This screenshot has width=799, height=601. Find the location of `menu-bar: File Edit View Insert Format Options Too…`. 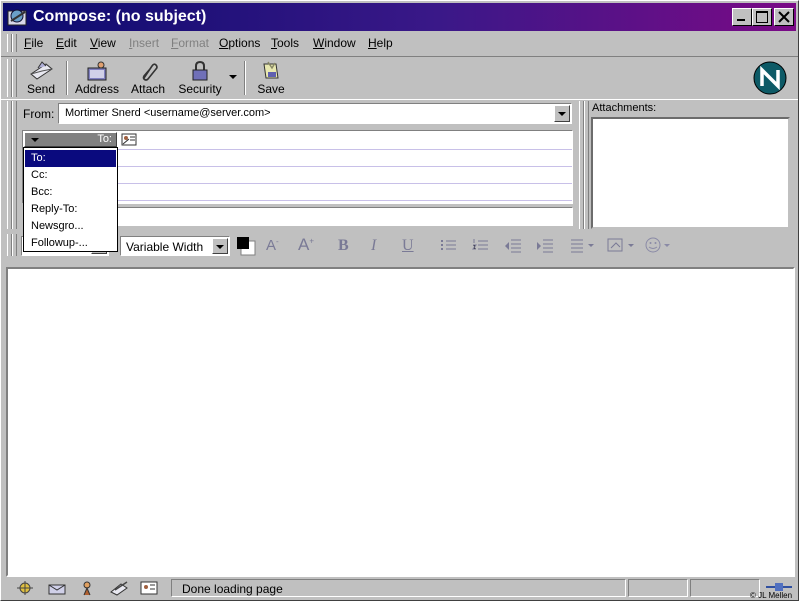

menu-bar: File Edit View Insert Format Options Too… is located at coordinates (399, 43).